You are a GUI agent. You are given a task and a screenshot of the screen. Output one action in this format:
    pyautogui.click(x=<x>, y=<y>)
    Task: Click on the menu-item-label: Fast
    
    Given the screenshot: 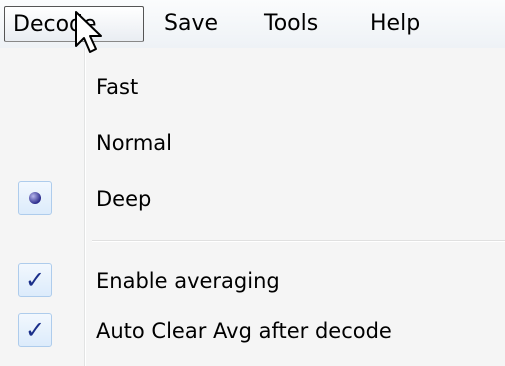 What is the action you would take?
    pyautogui.click(x=117, y=87)
    